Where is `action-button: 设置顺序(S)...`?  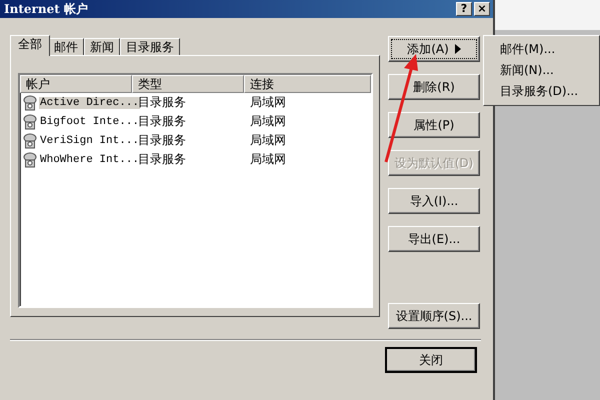
action-button: 设置顺序(S)... is located at coordinates (434, 316).